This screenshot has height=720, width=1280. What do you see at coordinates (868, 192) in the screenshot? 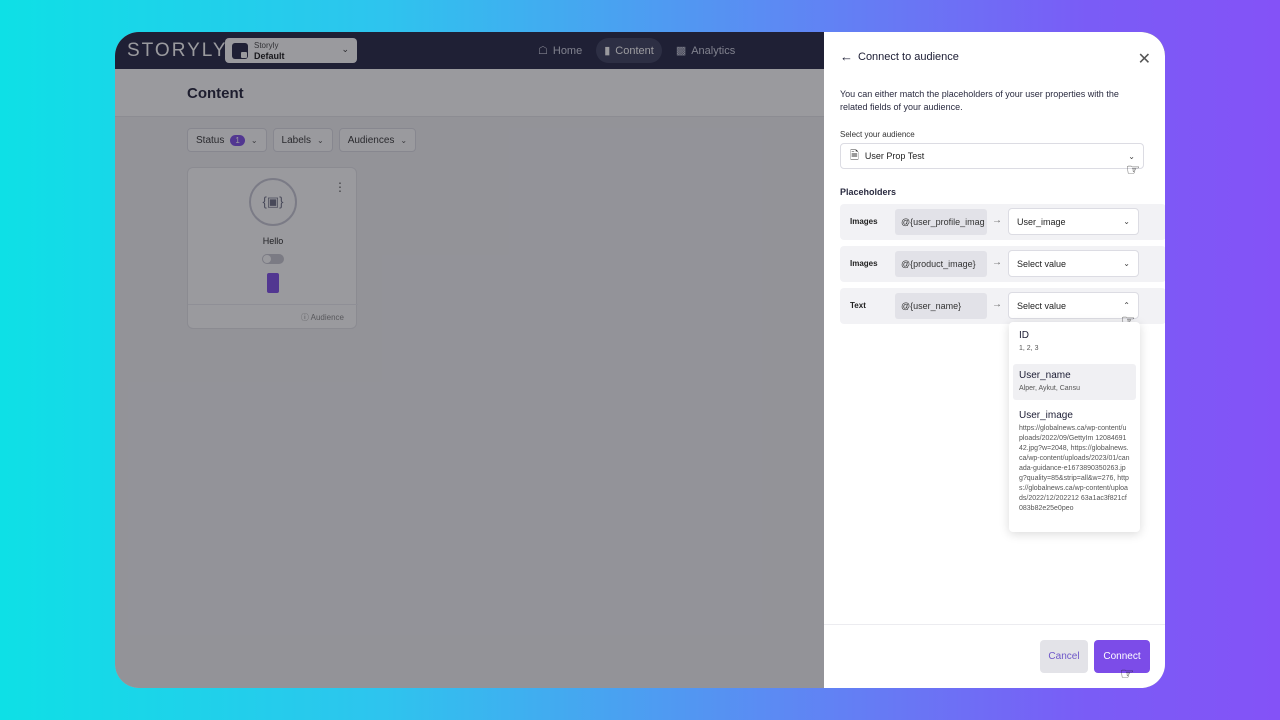
I see `placeholders-title: Placeholders` at bounding box center [868, 192].